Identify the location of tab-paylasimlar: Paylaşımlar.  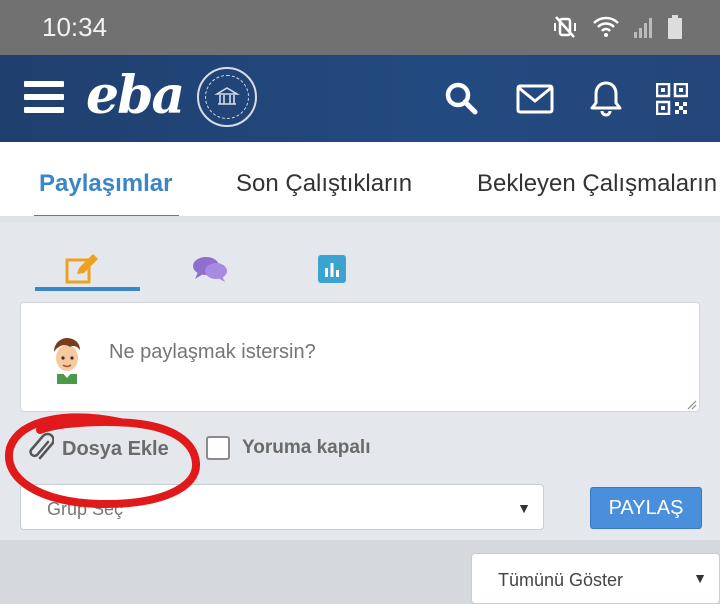
(105, 184).